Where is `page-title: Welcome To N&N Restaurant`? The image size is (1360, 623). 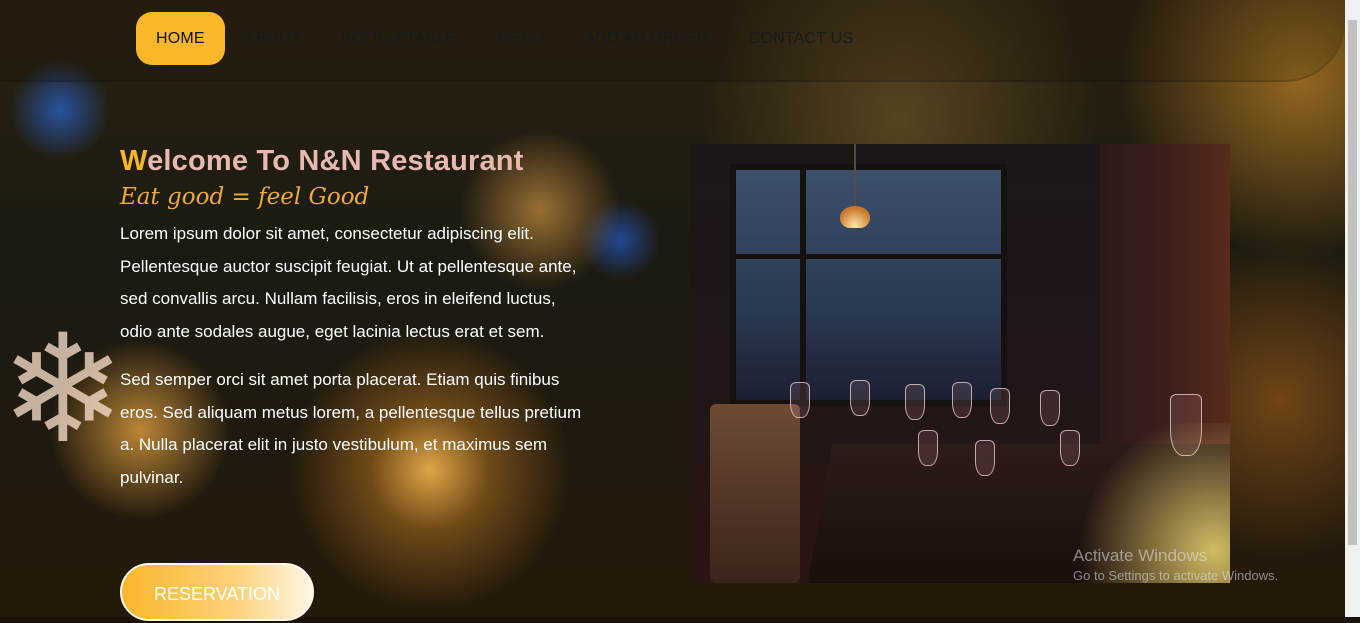 page-title: Welcome To N&N Restaurant is located at coordinates (355, 161).